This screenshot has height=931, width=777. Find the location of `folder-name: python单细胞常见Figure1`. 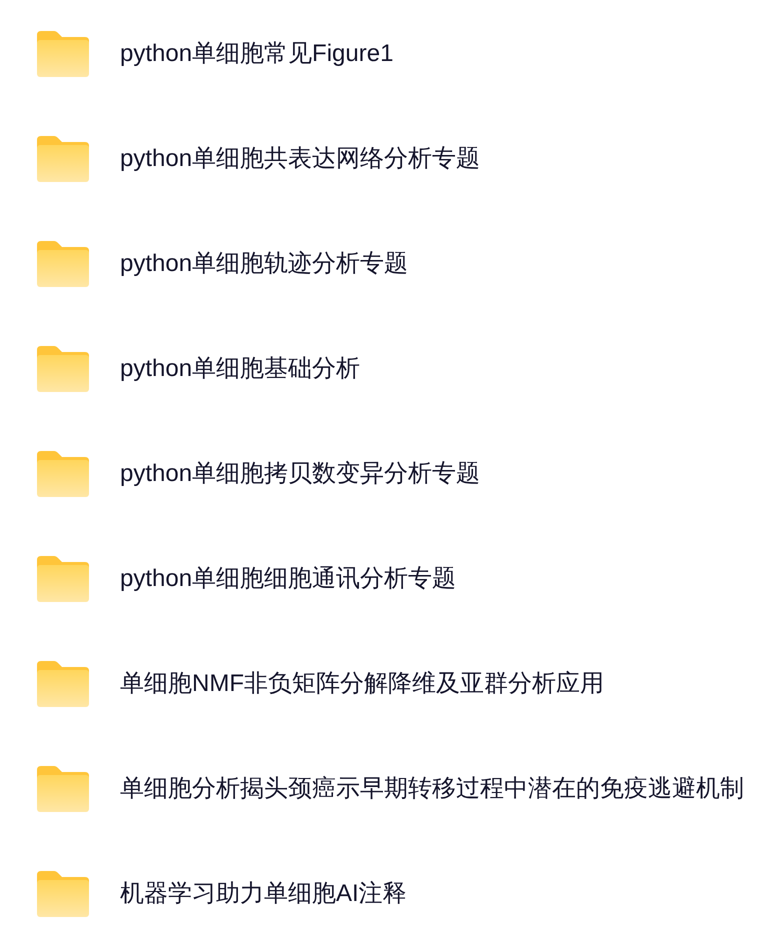

folder-name: python单细胞常见Figure1 is located at coordinates (257, 54).